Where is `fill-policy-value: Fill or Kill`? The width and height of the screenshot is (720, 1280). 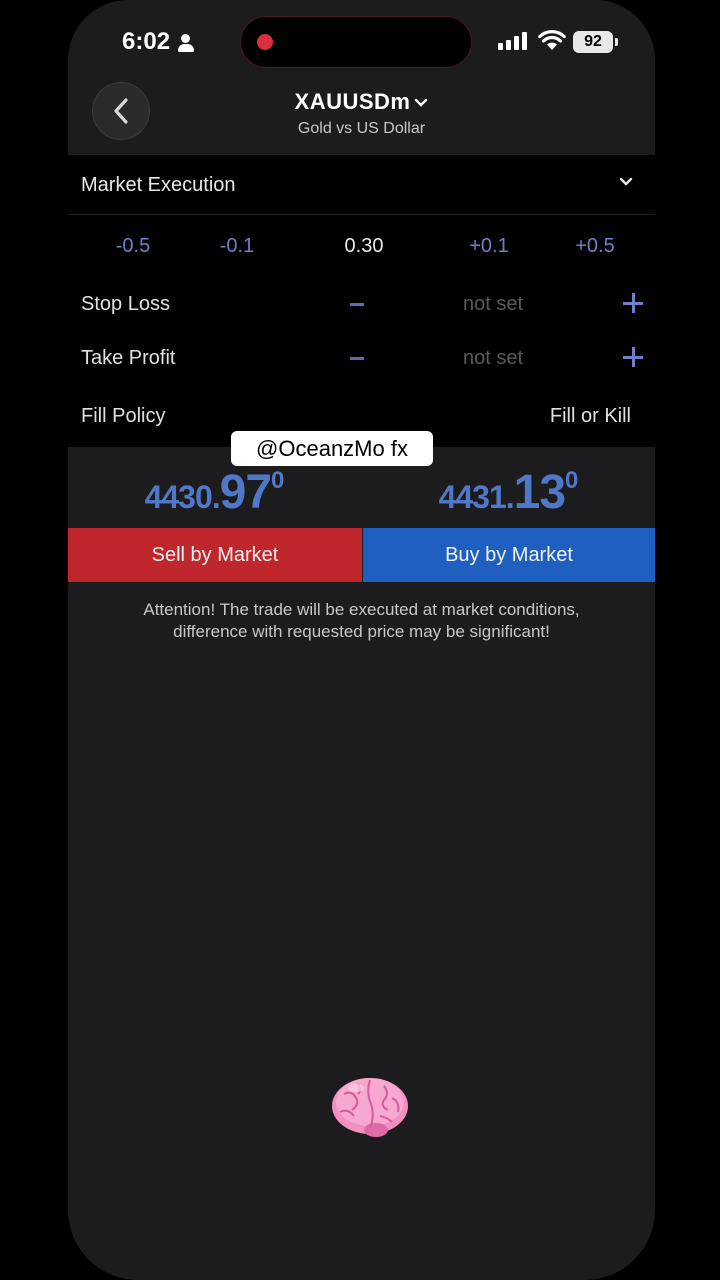
fill-policy-value: Fill or Kill is located at coordinates (590, 416).